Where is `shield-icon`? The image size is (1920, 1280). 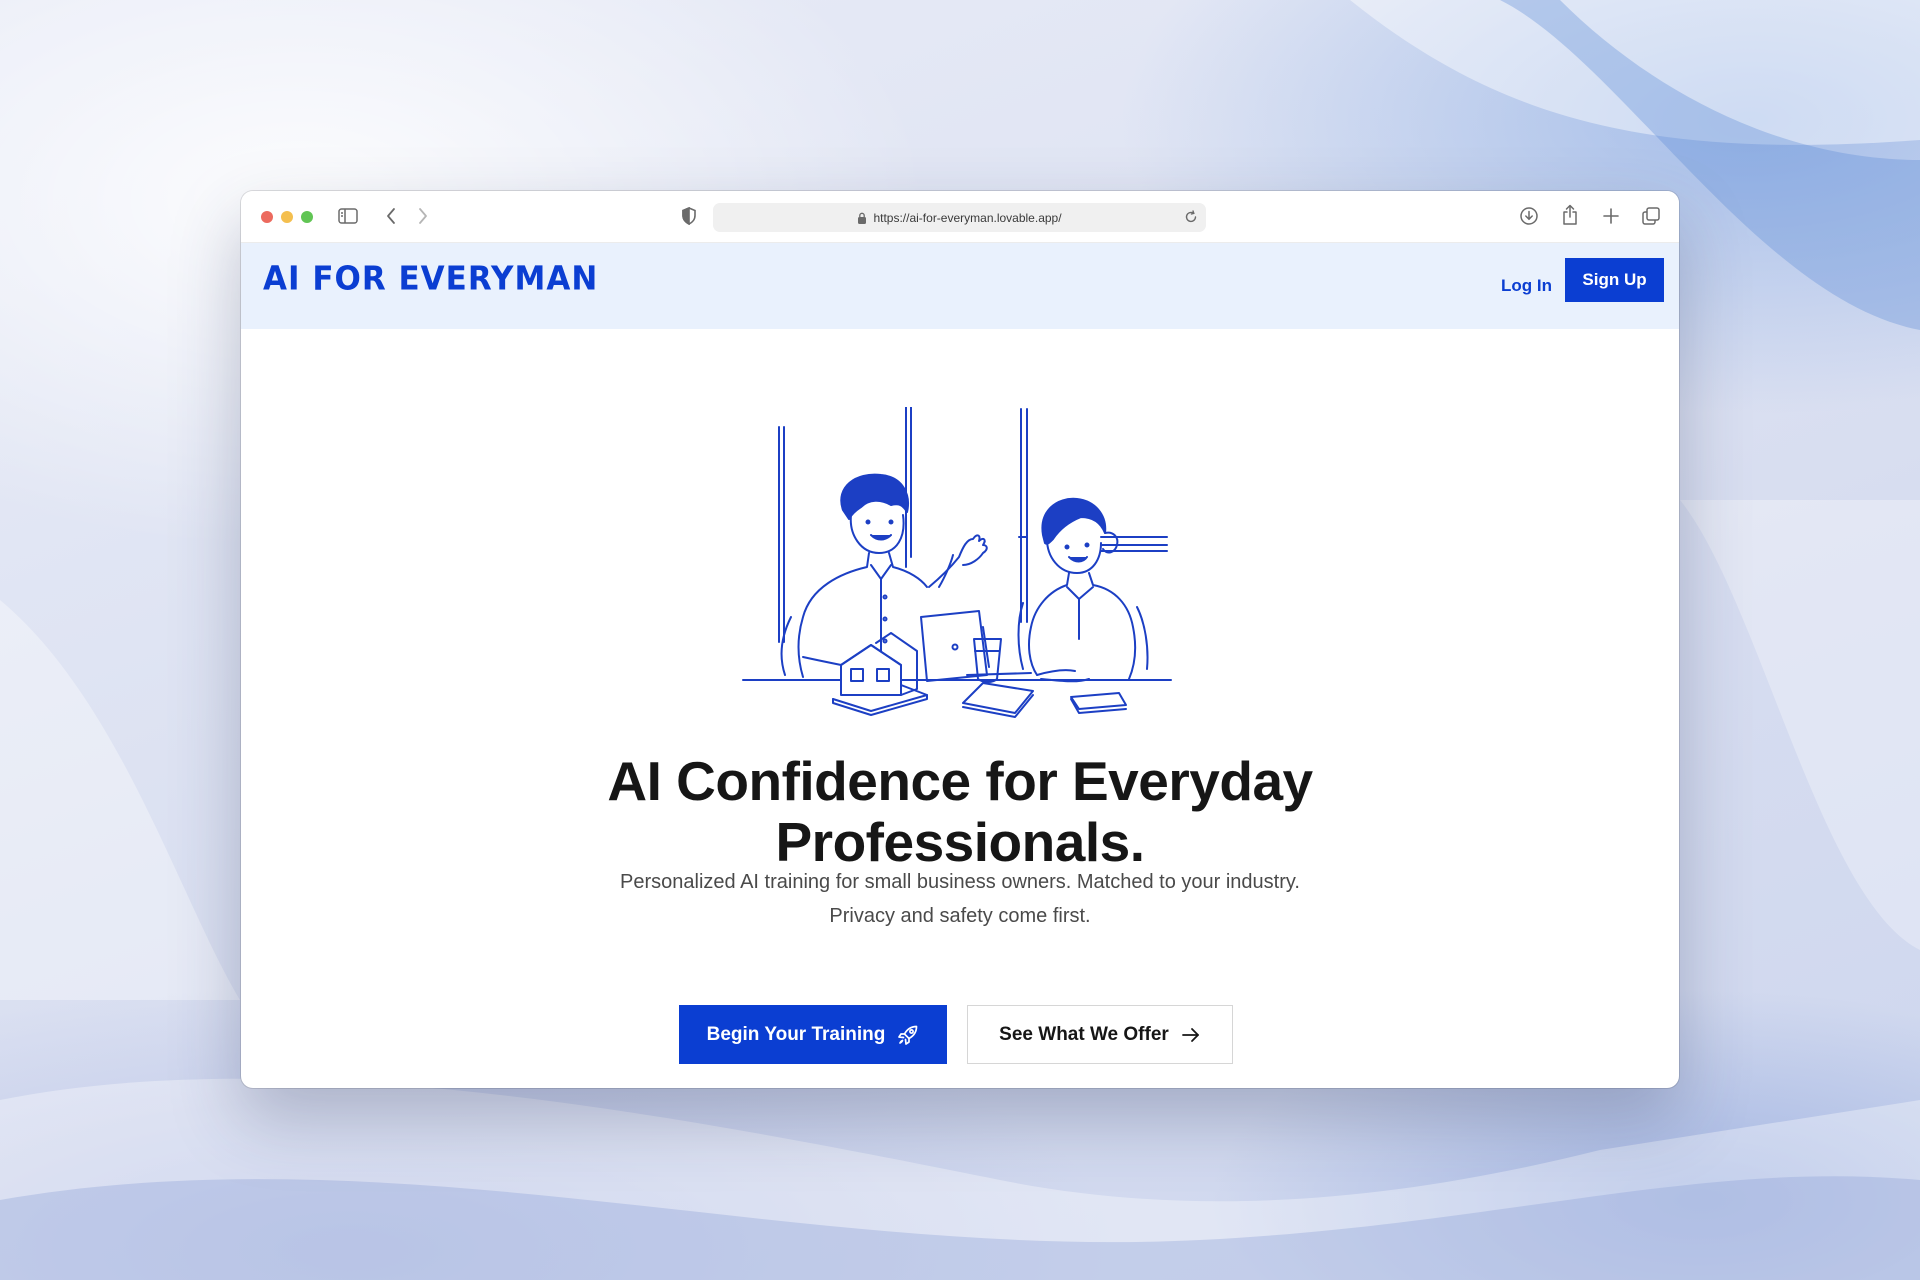
shield-icon is located at coordinates (689, 216).